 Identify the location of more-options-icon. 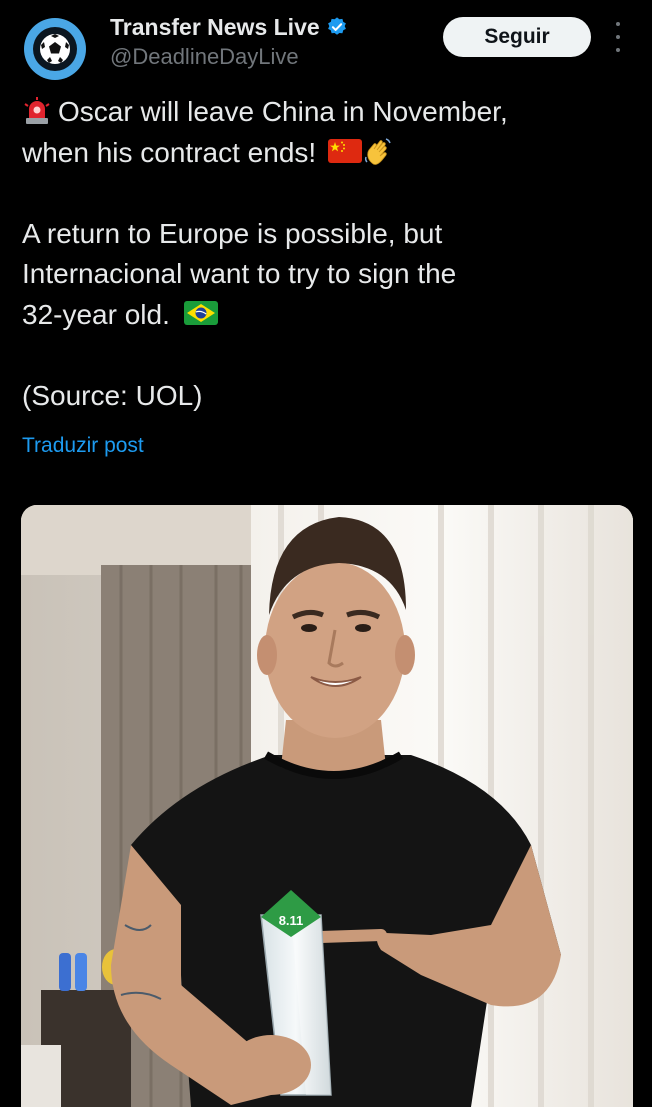
(618, 37).